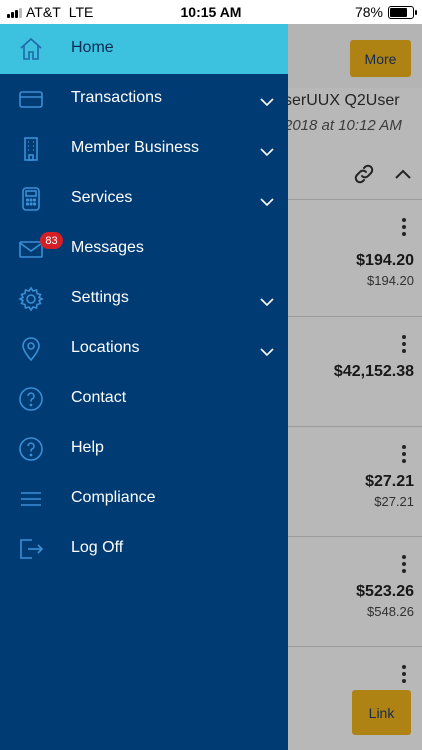  Describe the element at coordinates (144, 199) in the screenshot. I see `menu-item-services: Services` at that location.